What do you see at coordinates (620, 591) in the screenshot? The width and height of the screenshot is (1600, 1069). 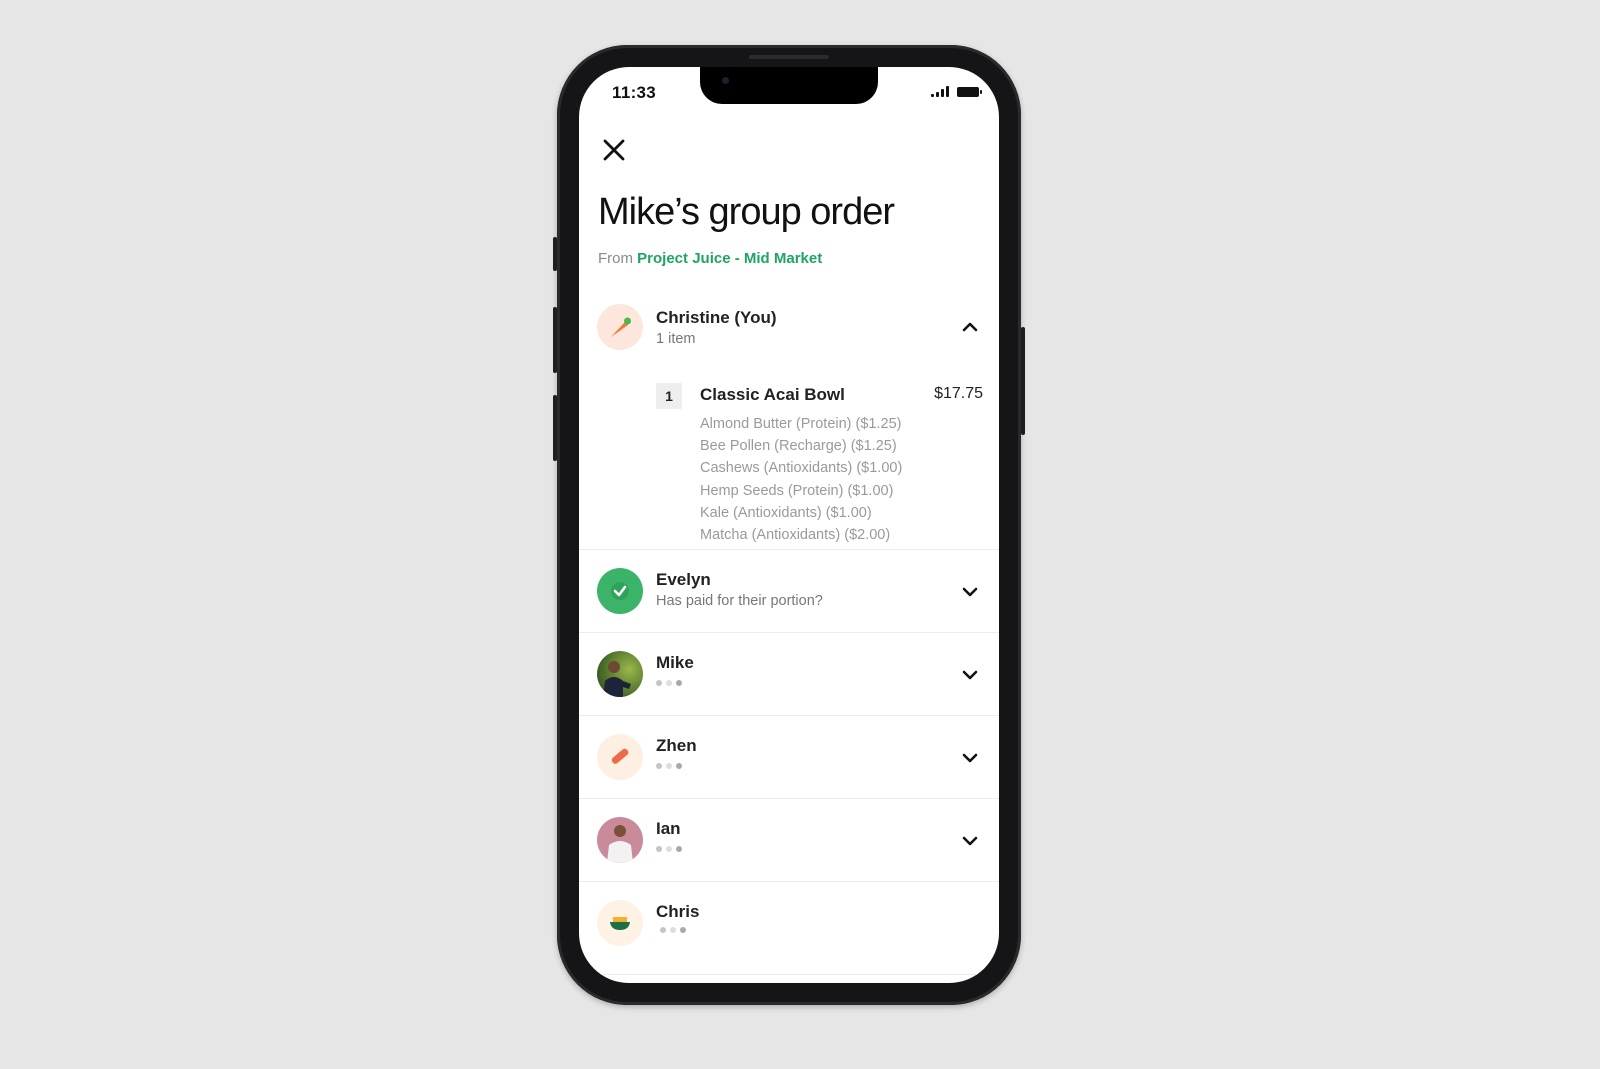 I see `check-icon` at bounding box center [620, 591].